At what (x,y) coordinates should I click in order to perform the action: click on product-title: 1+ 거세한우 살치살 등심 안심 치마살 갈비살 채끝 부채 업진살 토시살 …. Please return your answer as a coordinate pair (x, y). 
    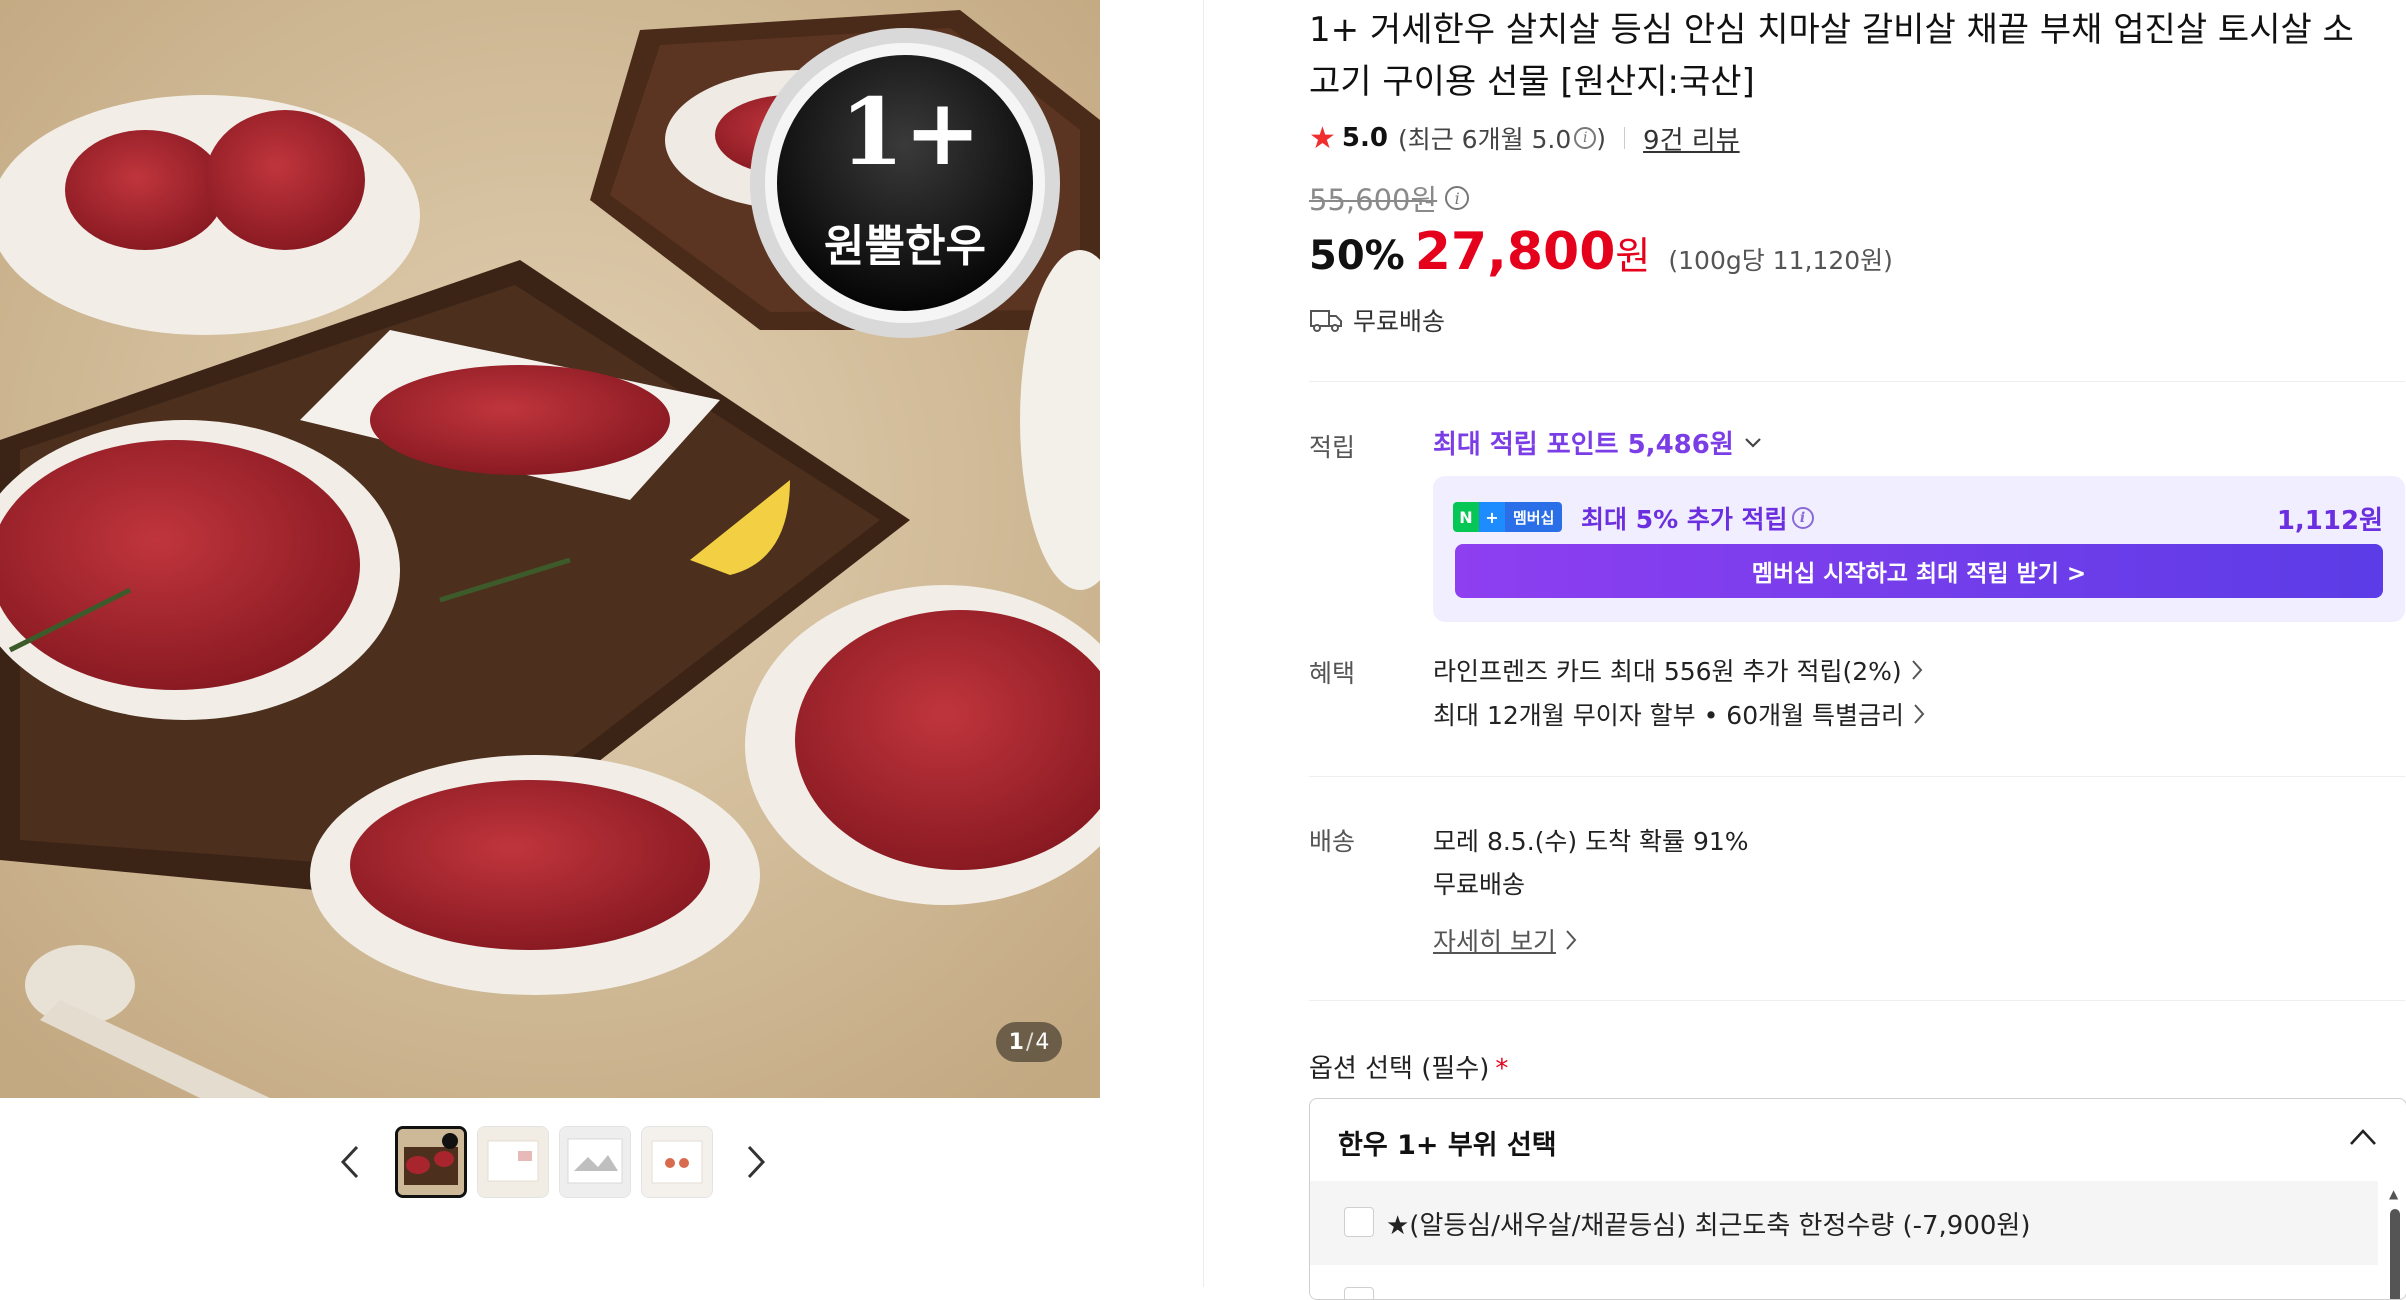
    Looking at the image, I should click on (1831, 56).